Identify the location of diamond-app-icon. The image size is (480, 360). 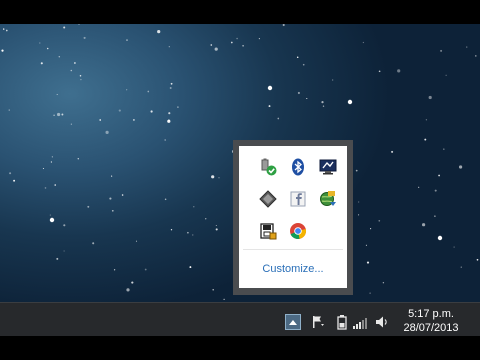
(268, 199).